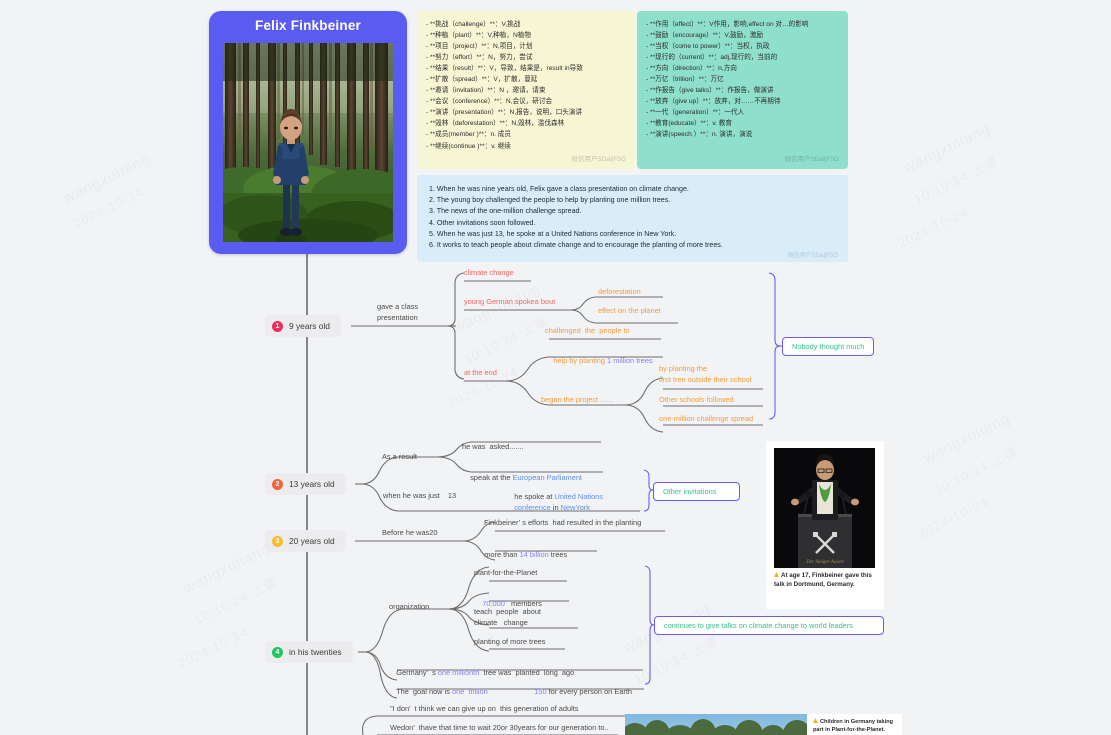  Describe the element at coordinates (558, 554) in the screenshot. I see `trees-text: trees` at that location.